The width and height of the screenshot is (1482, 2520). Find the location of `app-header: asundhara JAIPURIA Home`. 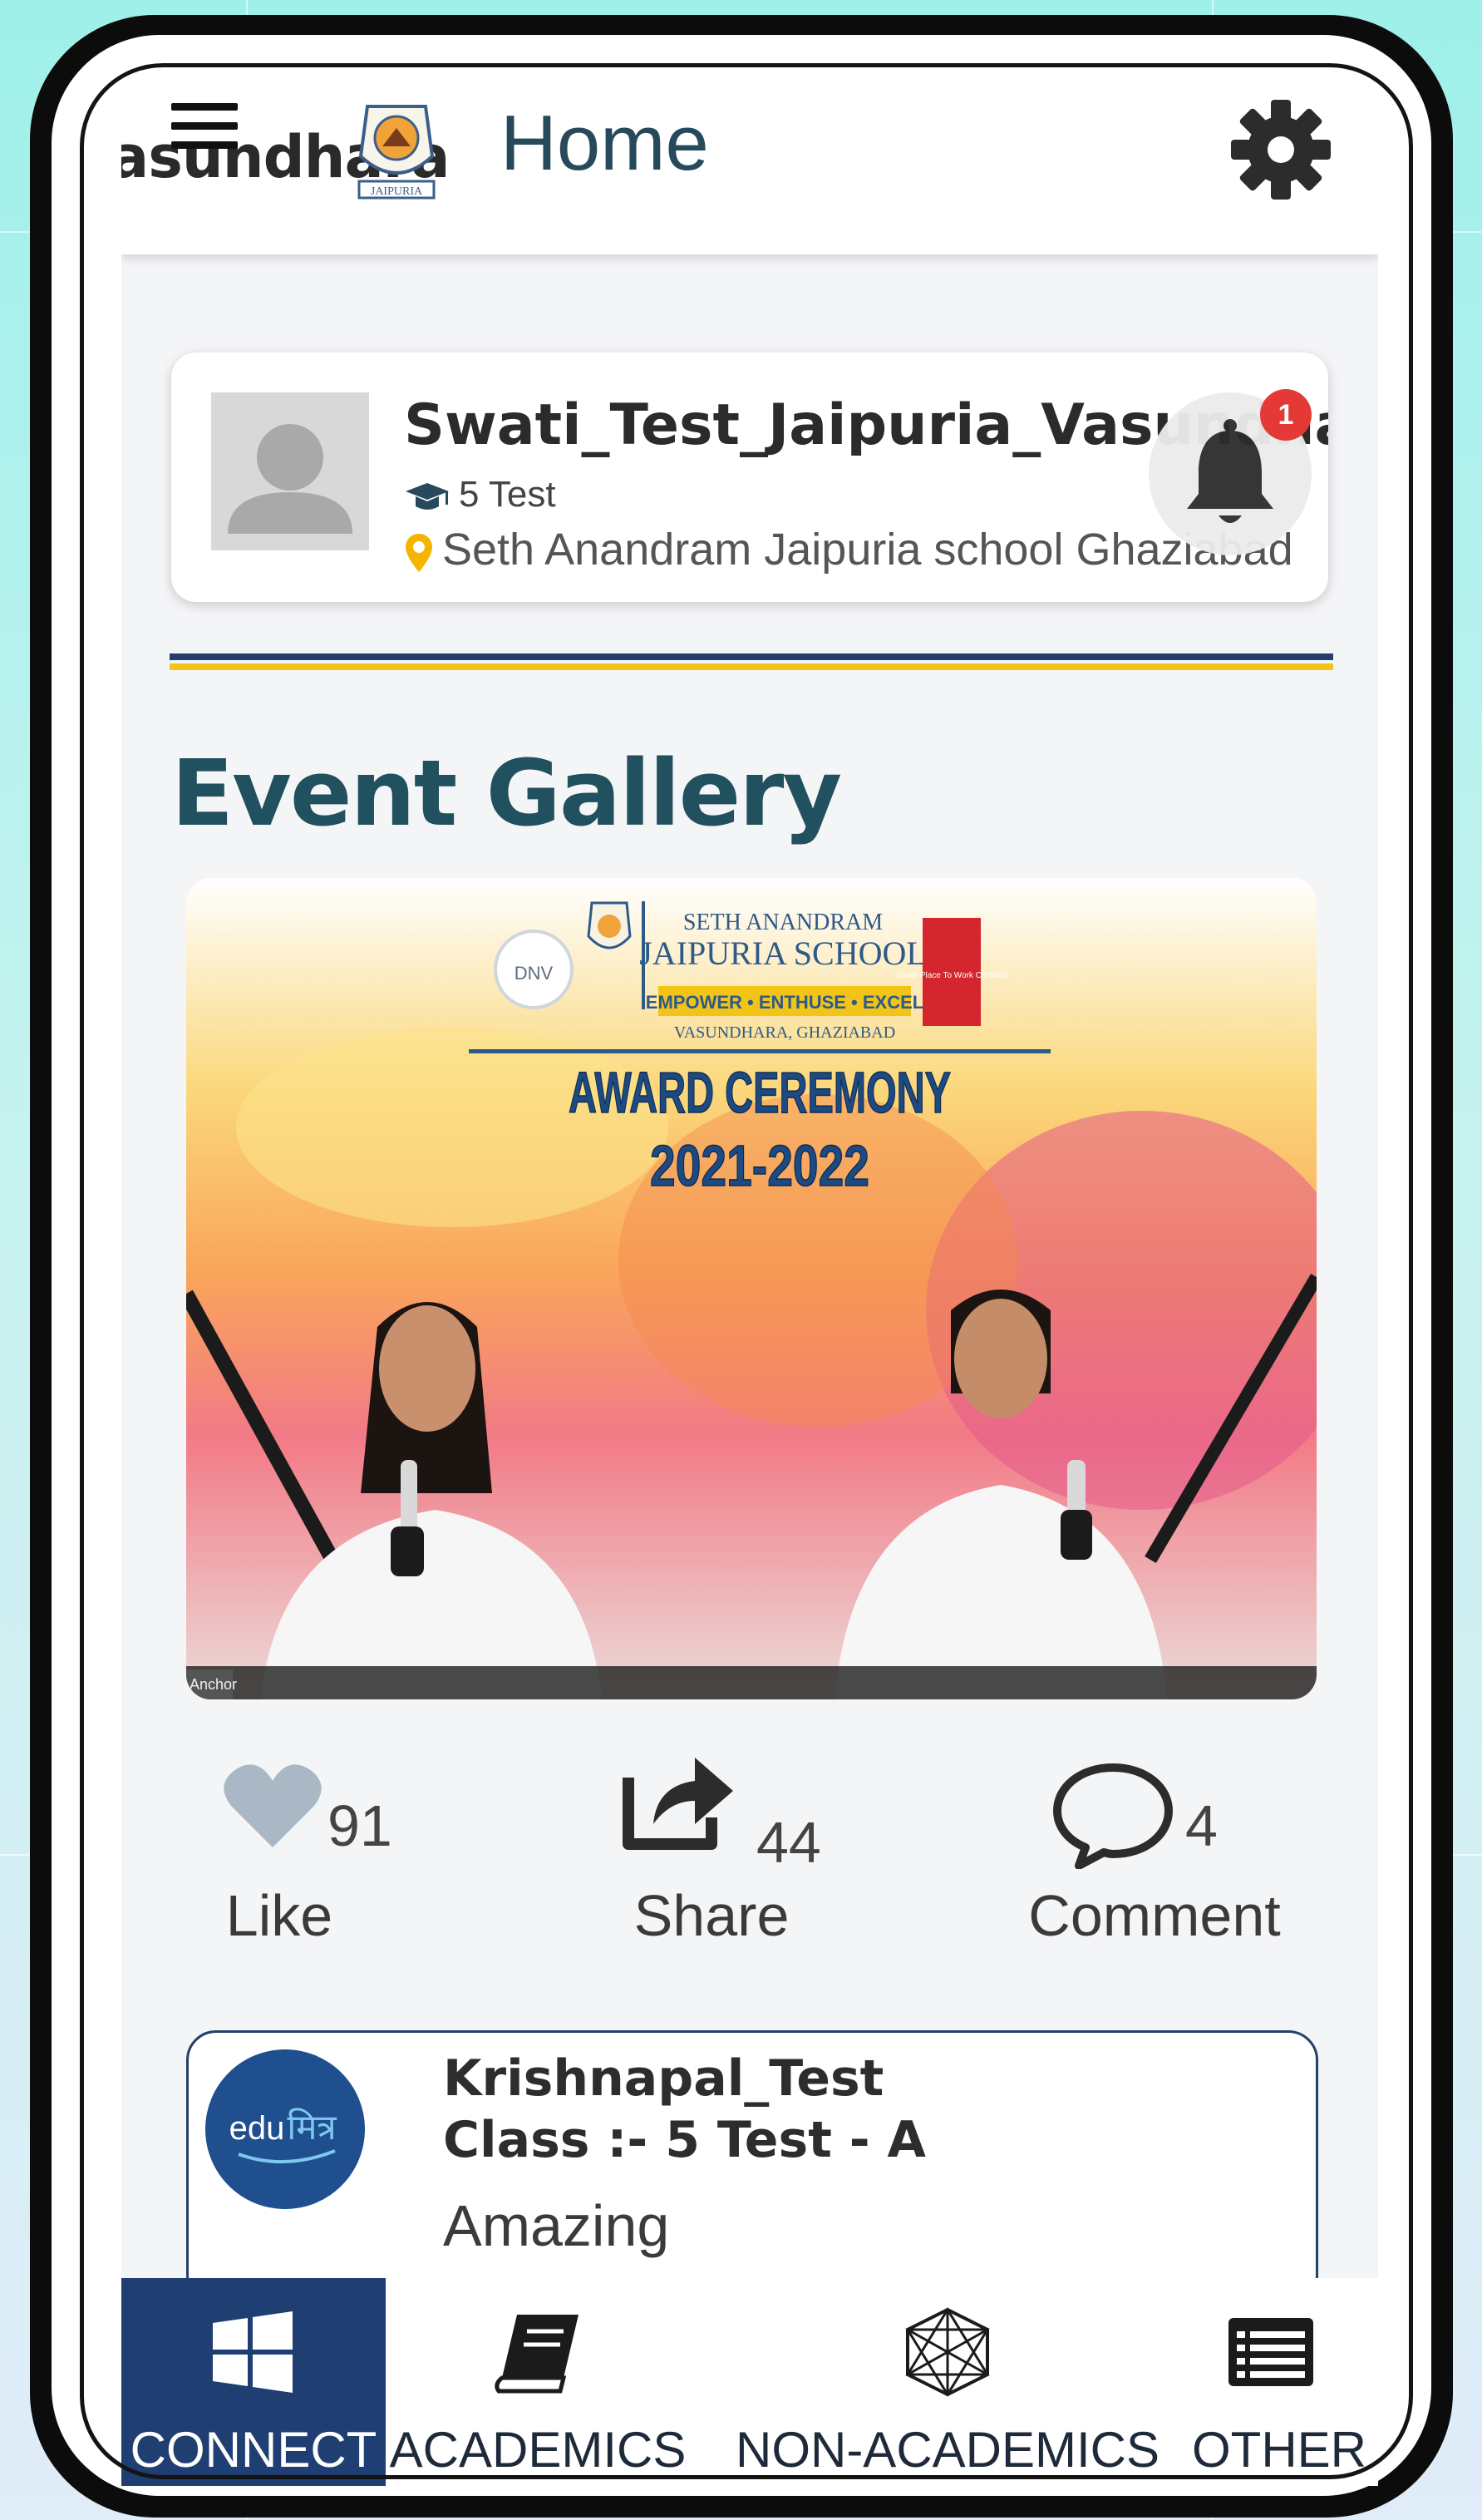

app-header: asundhara JAIPURIA Home is located at coordinates (749, 176).